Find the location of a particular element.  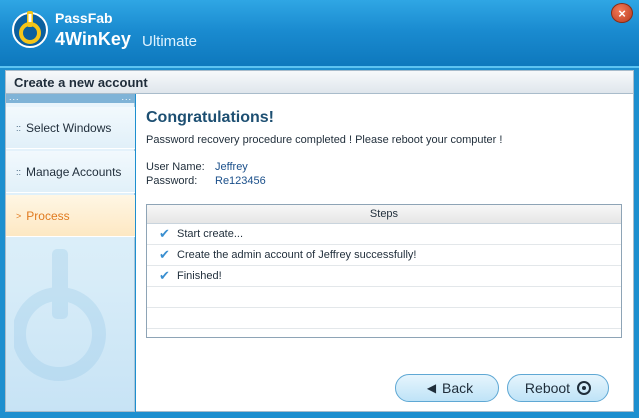

back-button: ◀ Back is located at coordinates (447, 388).